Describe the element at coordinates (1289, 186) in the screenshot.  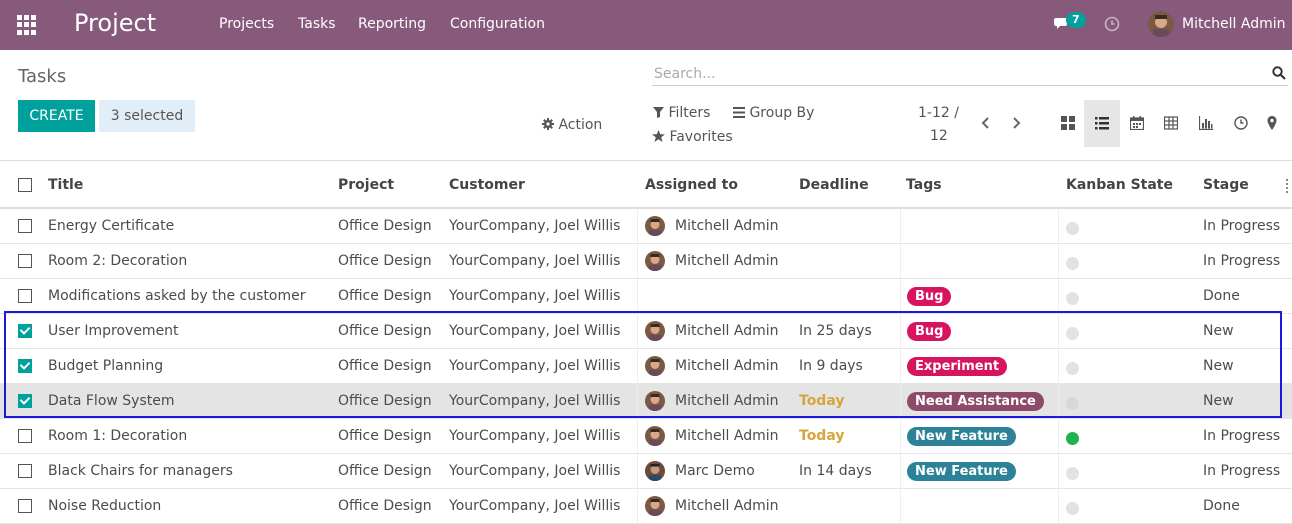
I see `column-options-handle` at that location.